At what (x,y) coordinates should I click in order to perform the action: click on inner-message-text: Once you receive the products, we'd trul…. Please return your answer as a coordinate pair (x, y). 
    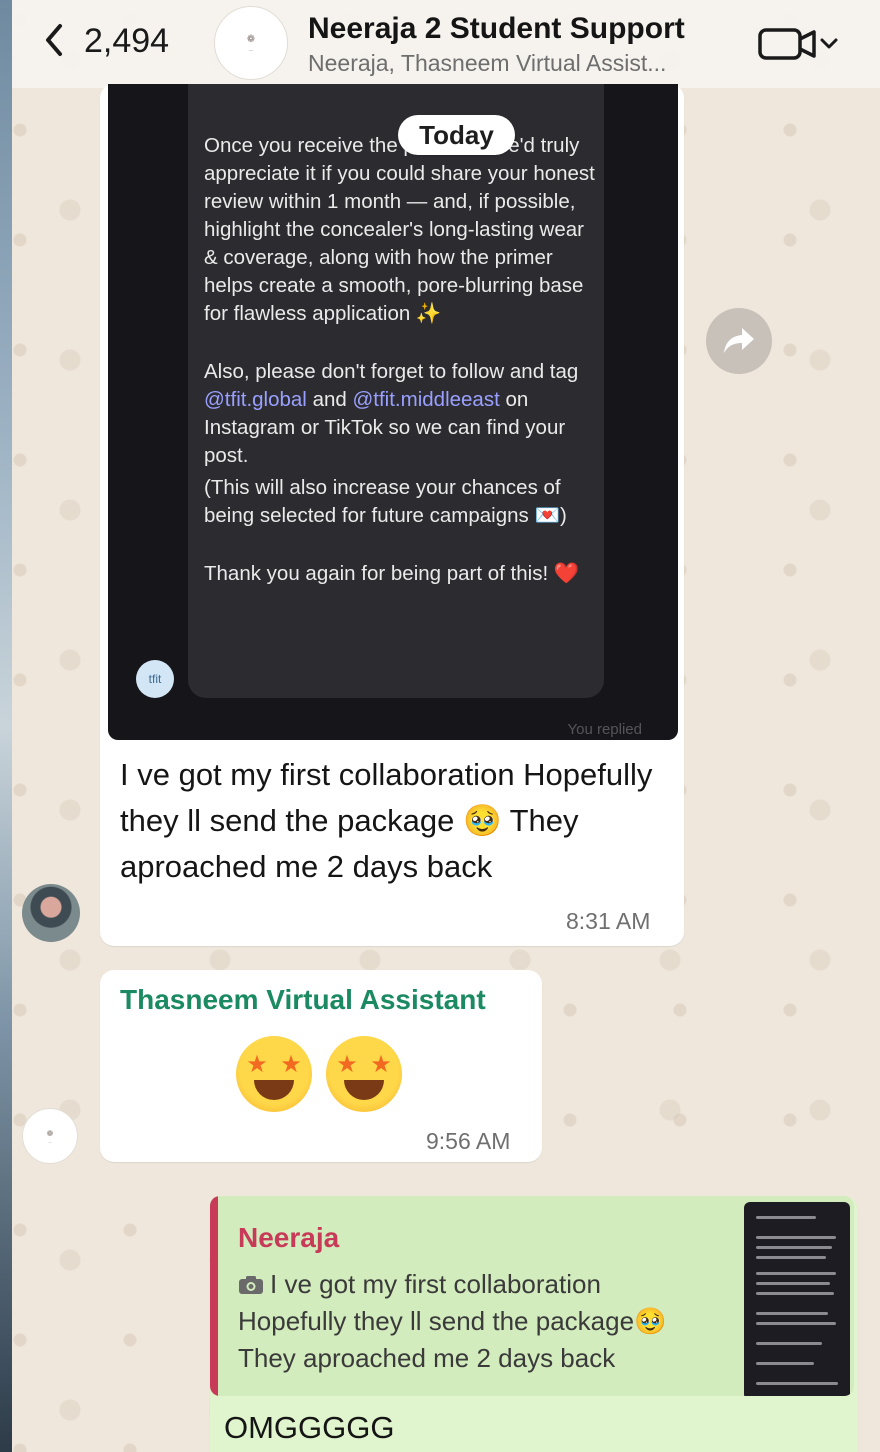
    Looking at the image, I should click on (400, 375).